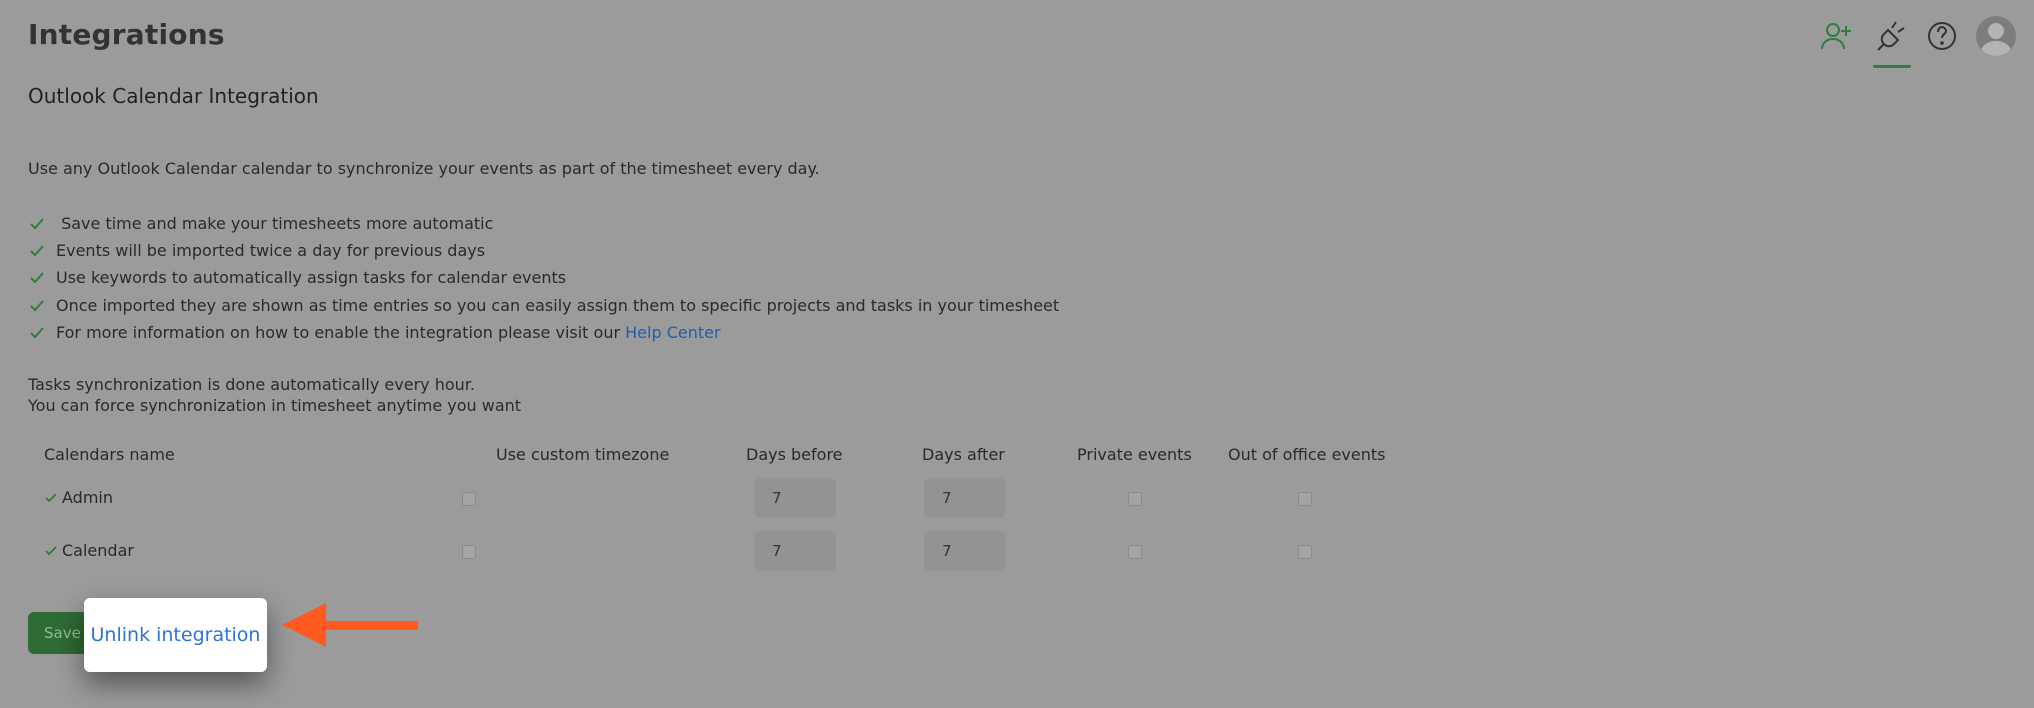 This screenshot has height=708, width=2034. I want to click on help-icon, so click(1942, 36).